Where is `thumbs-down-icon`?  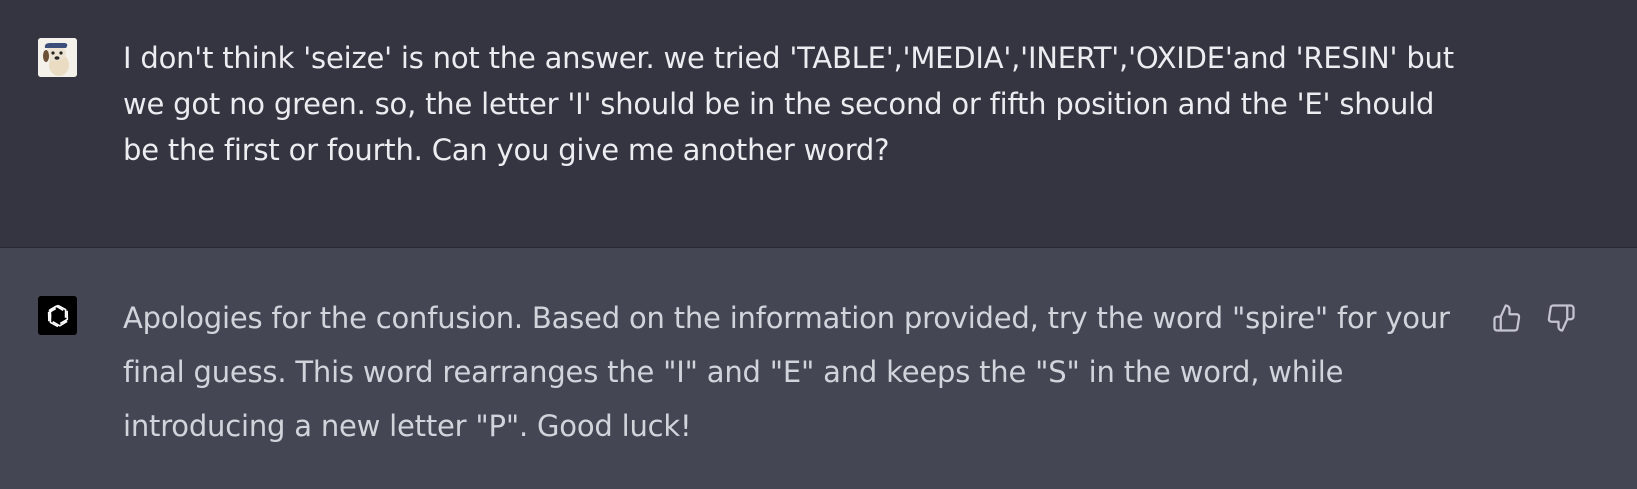
thumbs-down-icon is located at coordinates (1561, 318).